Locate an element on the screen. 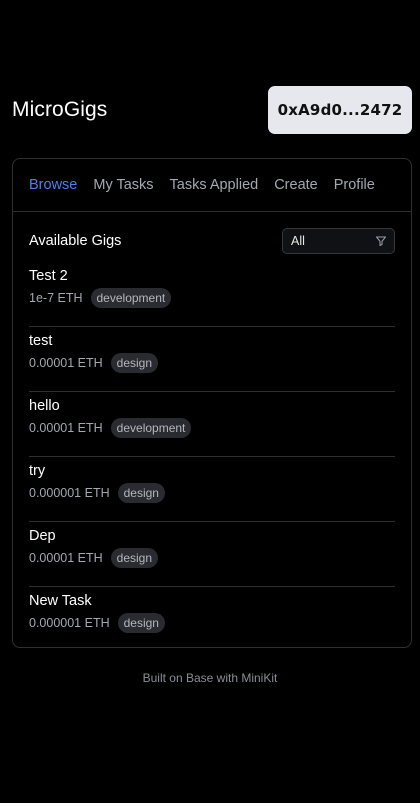 The height and width of the screenshot is (803, 420). tab-my-tasks: My Tasks is located at coordinates (123, 185).